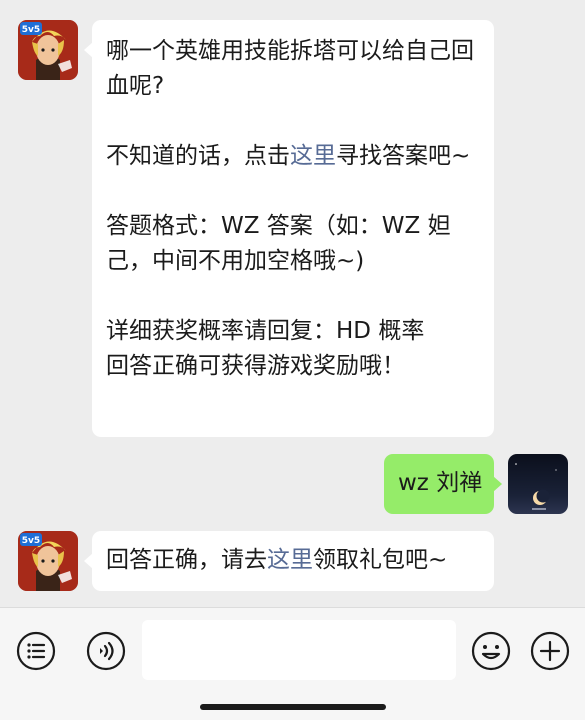 Image resolution: width=585 pixels, height=720 pixels. What do you see at coordinates (290, 68) in the screenshot?
I see `message-text: 哪一个英雄用技能拆塔可以给自己回血呢?` at bounding box center [290, 68].